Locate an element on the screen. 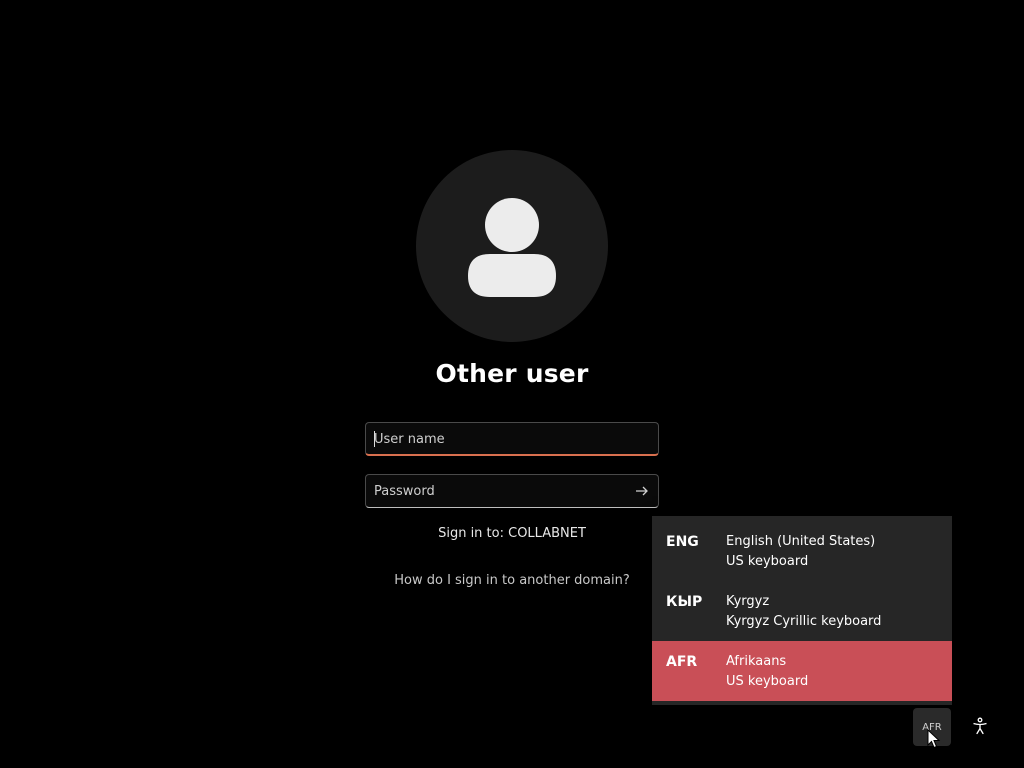  language-name: Kyrgyz is located at coordinates (748, 601).